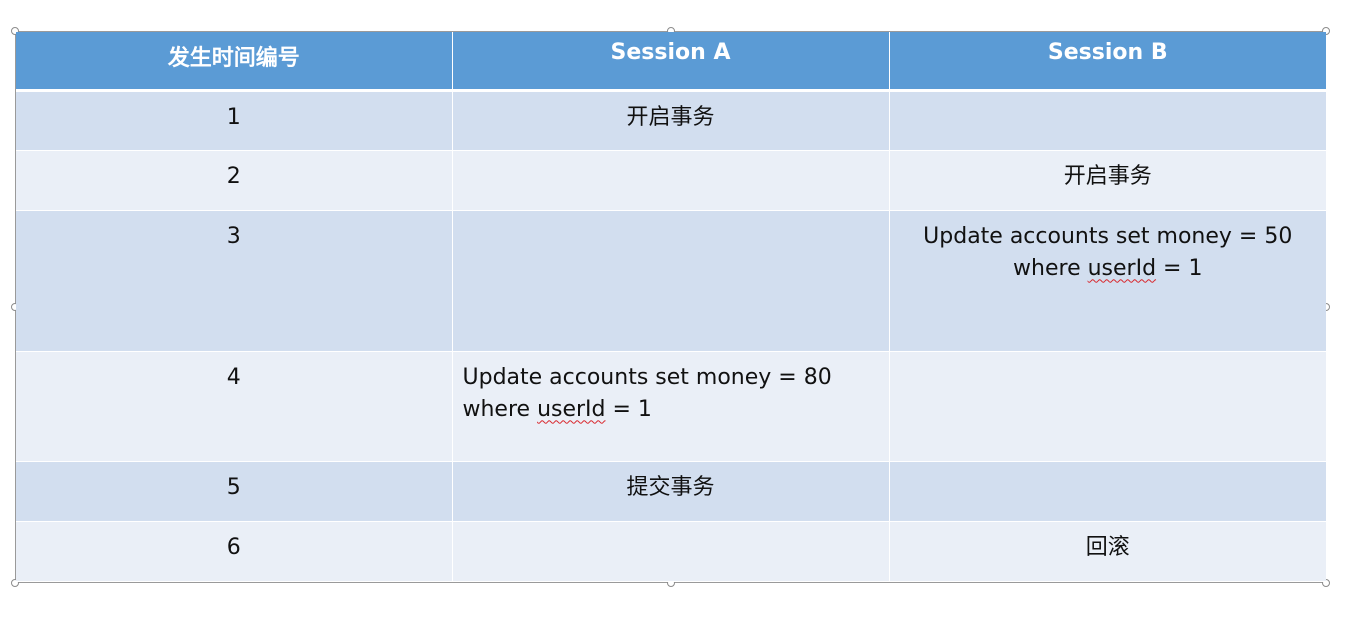  Describe the element at coordinates (234, 406) in the screenshot. I see `cell-num: 4` at that location.